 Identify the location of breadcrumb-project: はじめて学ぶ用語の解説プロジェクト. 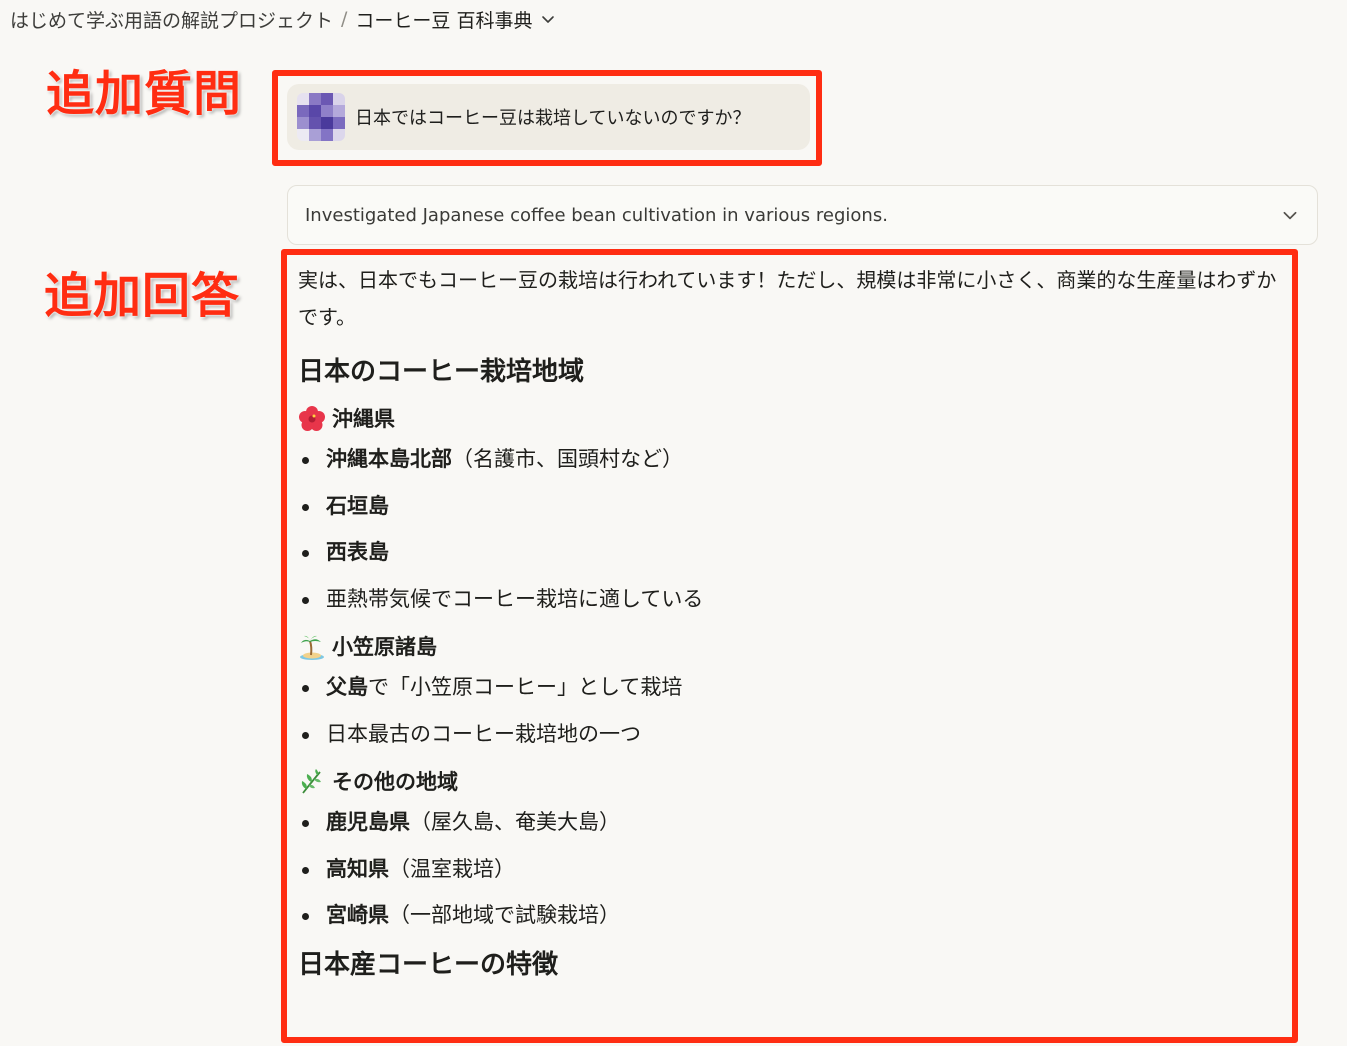
(171, 19).